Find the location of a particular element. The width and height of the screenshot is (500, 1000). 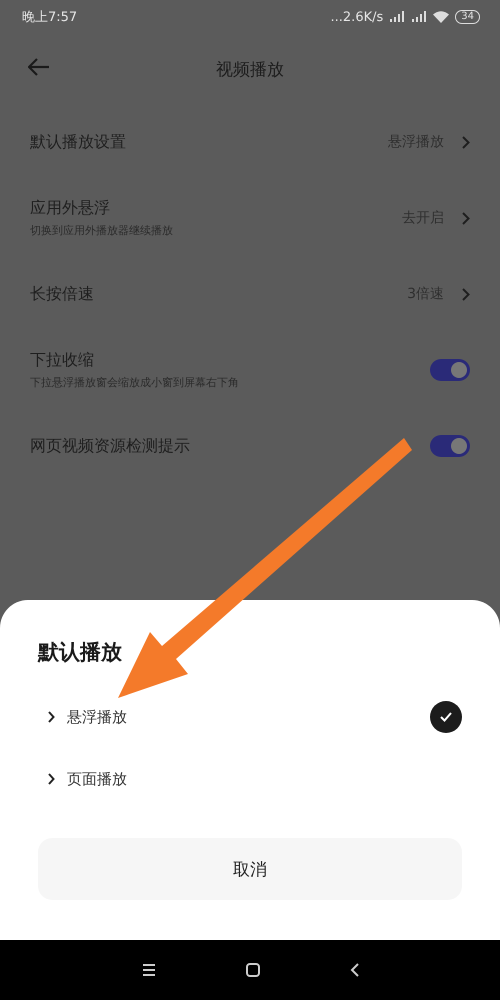

setting-label: 默认播放设置 is located at coordinates (78, 142).